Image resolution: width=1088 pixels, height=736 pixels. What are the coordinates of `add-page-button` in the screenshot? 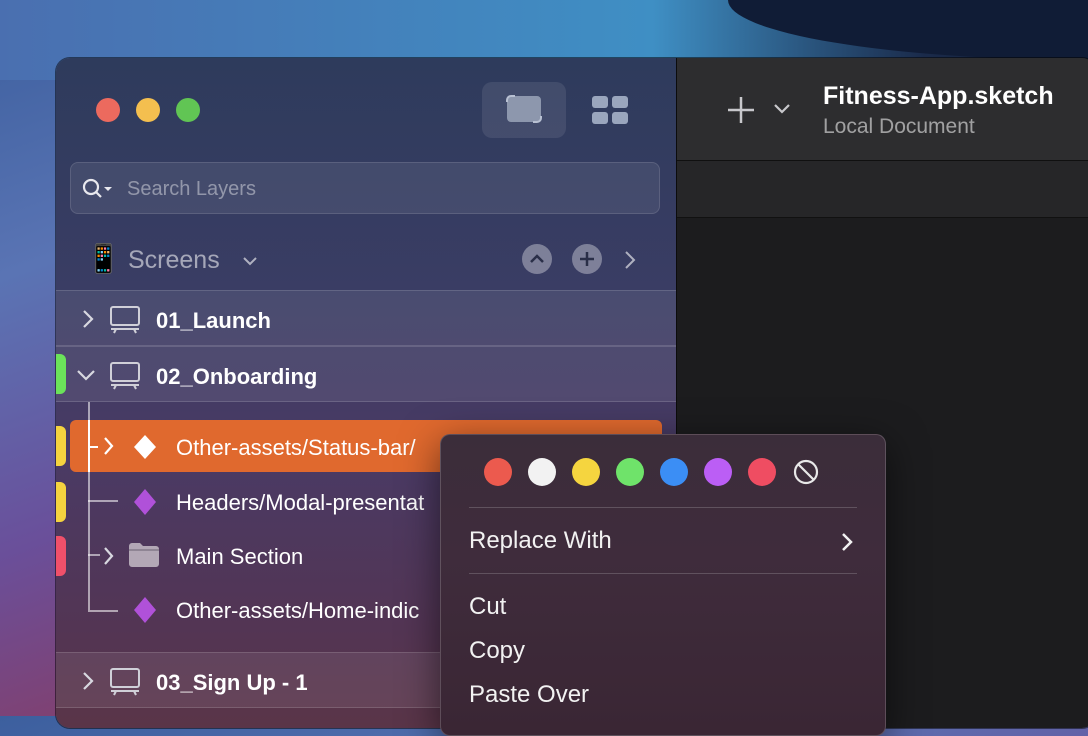 It's located at (587, 259).